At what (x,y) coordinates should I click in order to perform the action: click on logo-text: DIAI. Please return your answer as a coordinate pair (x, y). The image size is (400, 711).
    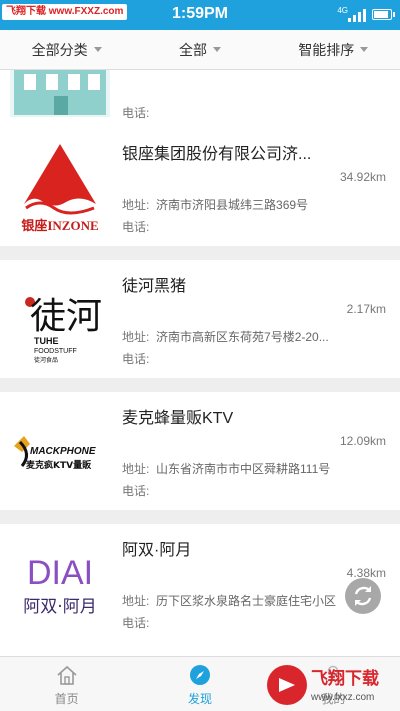
    Looking at the image, I should click on (60, 573).